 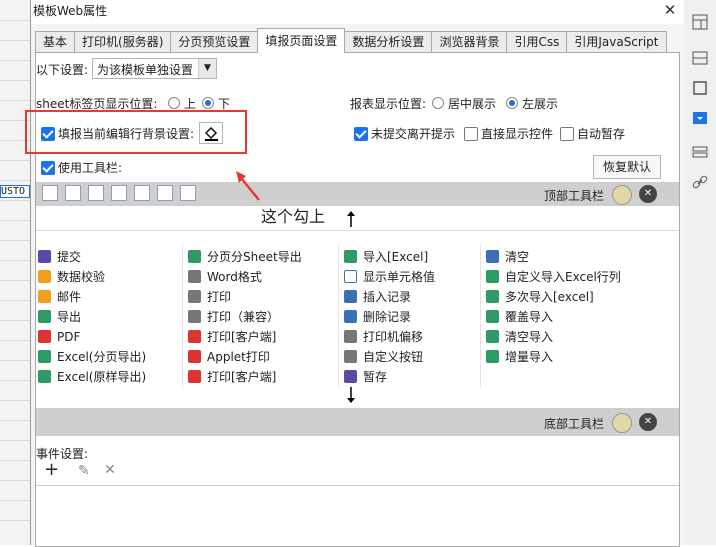 I want to click on toolbar-item: 多次导入[excel], so click(x=540, y=297).